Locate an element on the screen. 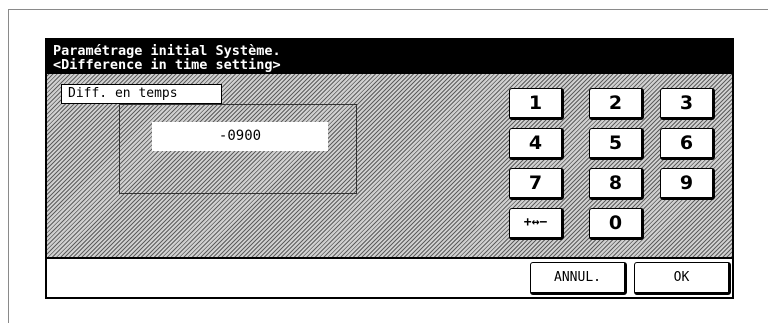 The height and width of the screenshot is (325, 770). key-9: 9 is located at coordinates (687, 184).